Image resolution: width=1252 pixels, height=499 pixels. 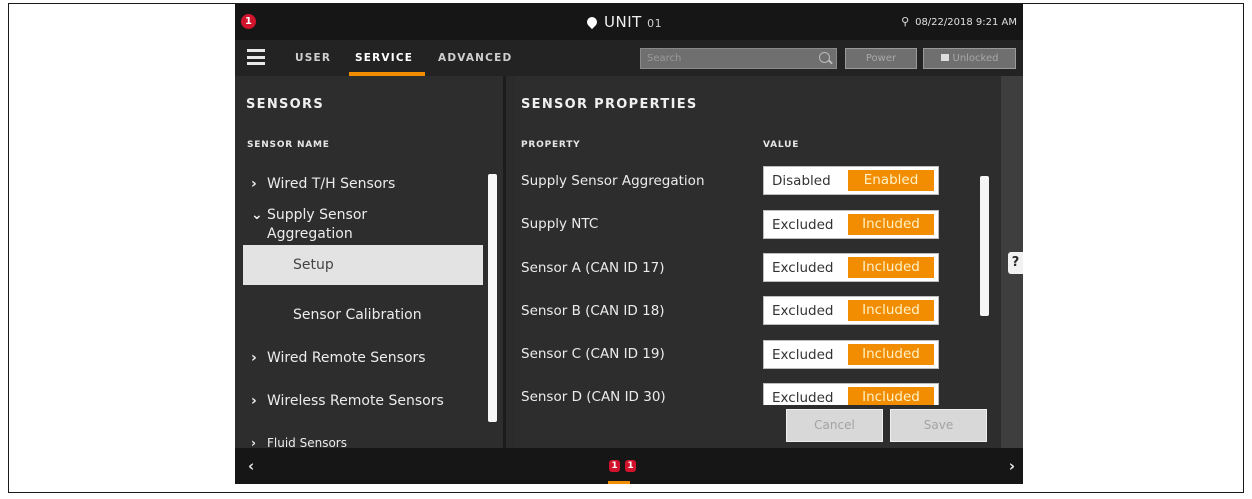 I want to click on property-header: PROPERTY, so click(x=551, y=145).